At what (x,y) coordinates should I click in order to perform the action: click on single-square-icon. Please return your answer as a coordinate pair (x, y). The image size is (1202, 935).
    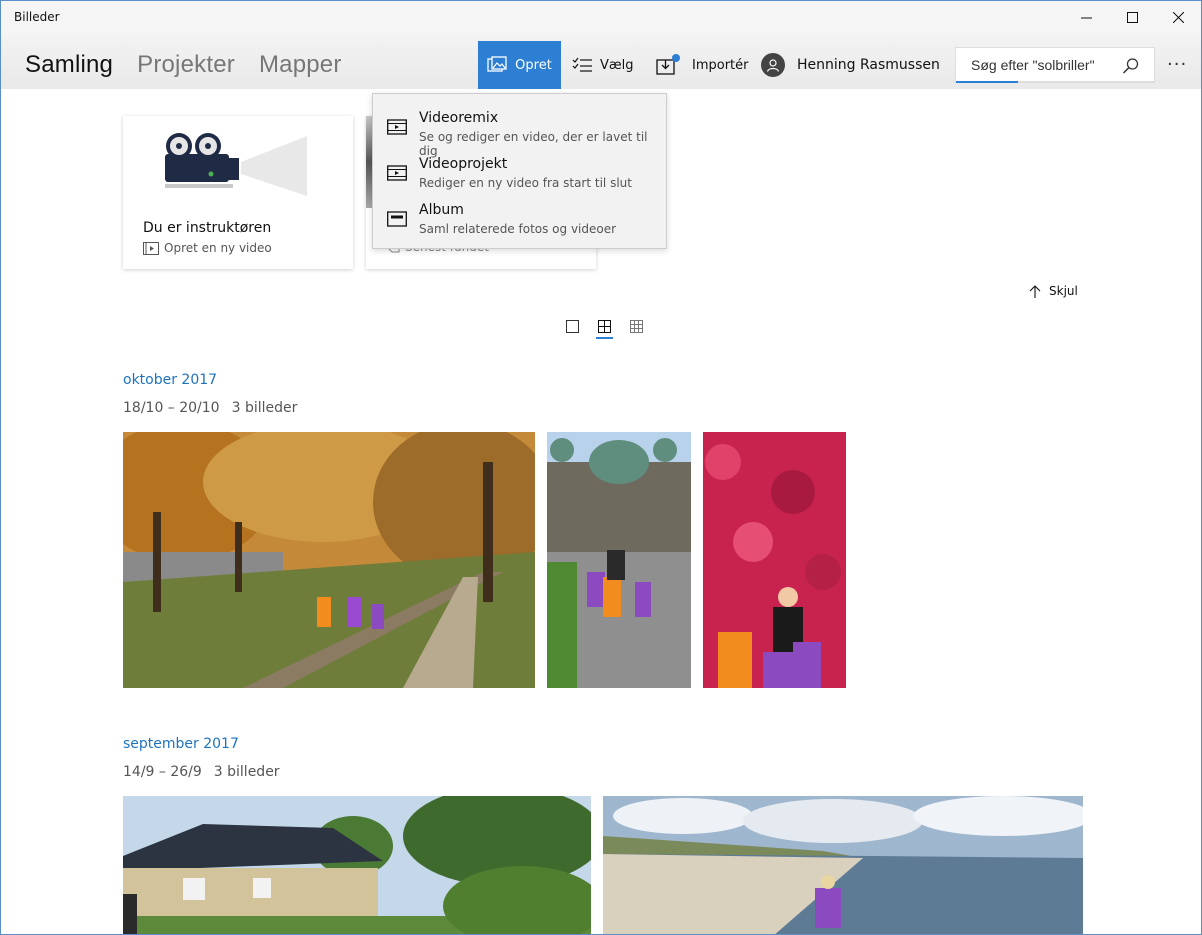
    Looking at the image, I should click on (572, 326).